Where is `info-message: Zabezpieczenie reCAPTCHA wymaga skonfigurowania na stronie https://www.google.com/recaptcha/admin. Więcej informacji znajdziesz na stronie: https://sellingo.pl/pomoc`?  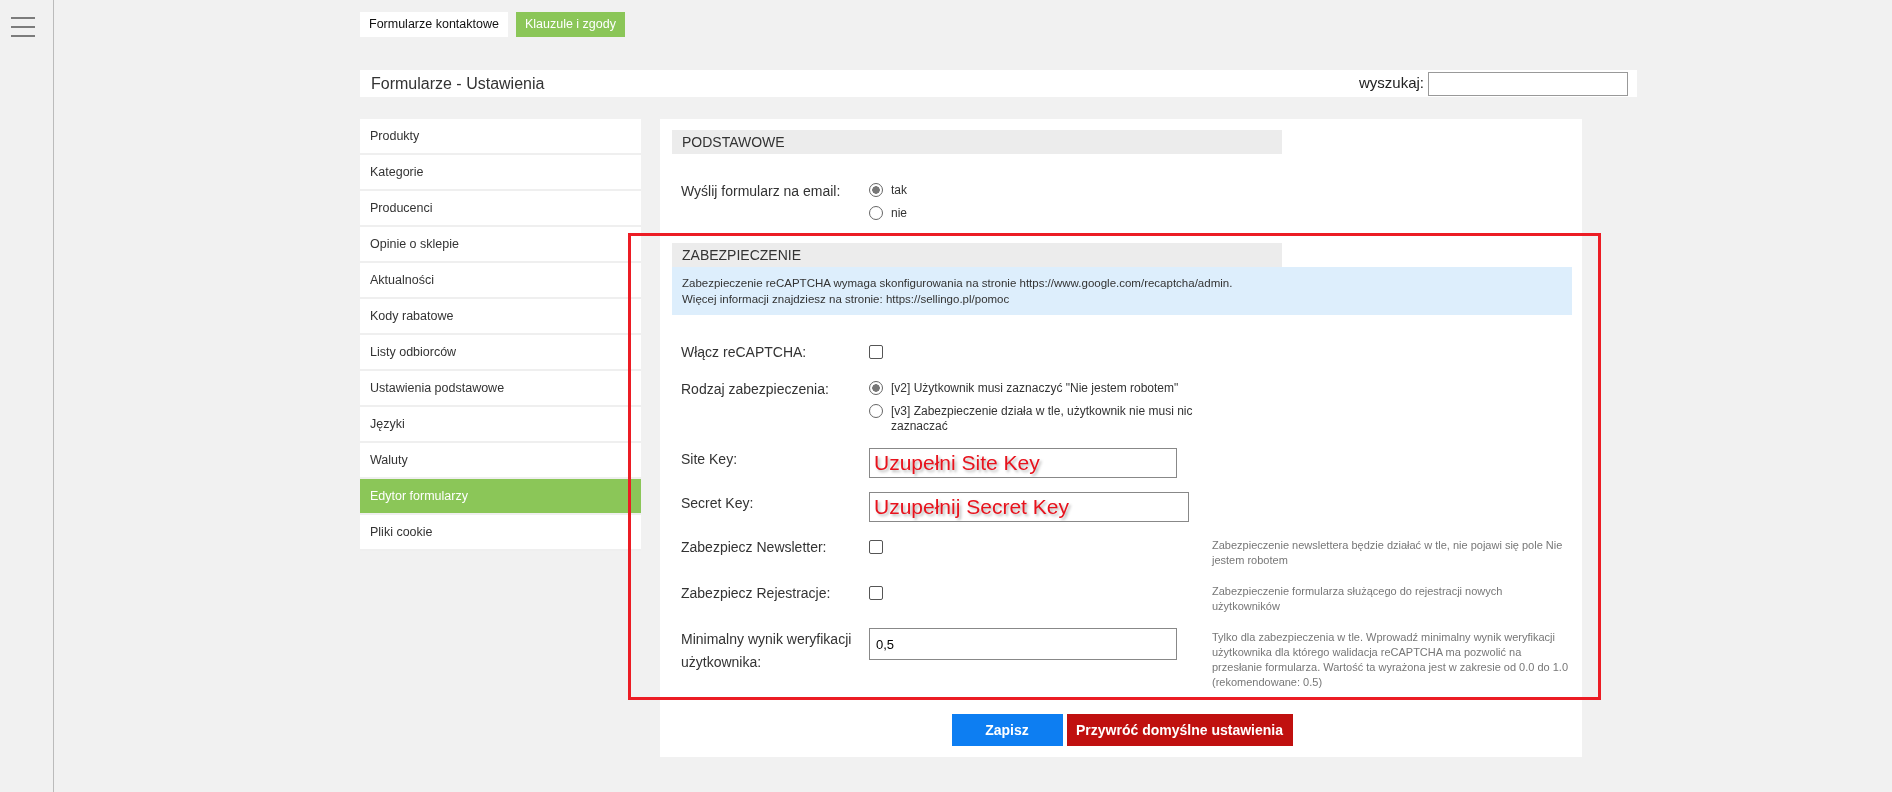 info-message: Zabezpieczenie reCAPTCHA wymaga skonfigurowania na stronie https://www.google.com/recaptcha/admin. Więcej informacji znajdziesz na stronie: https://sellingo.pl/pomoc is located at coordinates (1122, 291).